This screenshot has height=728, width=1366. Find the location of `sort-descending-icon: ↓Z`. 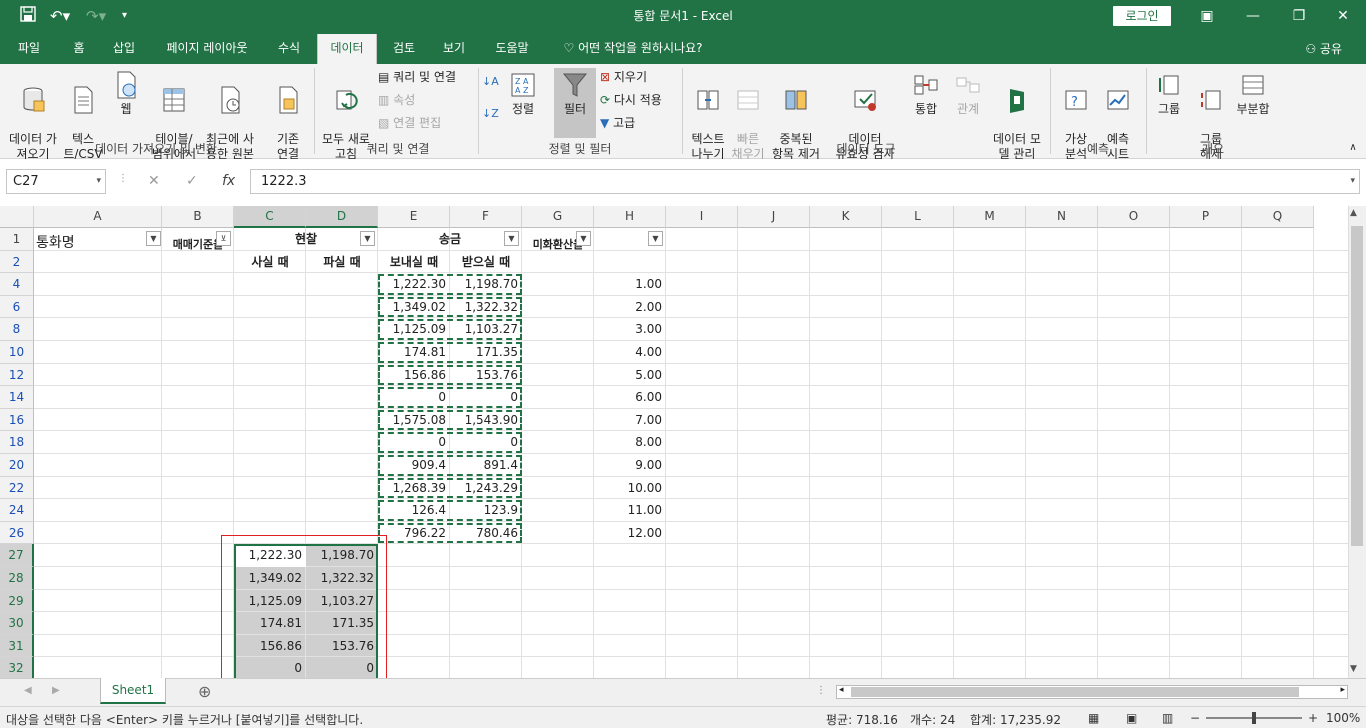

sort-descending-icon: ↓Z is located at coordinates (490, 113).